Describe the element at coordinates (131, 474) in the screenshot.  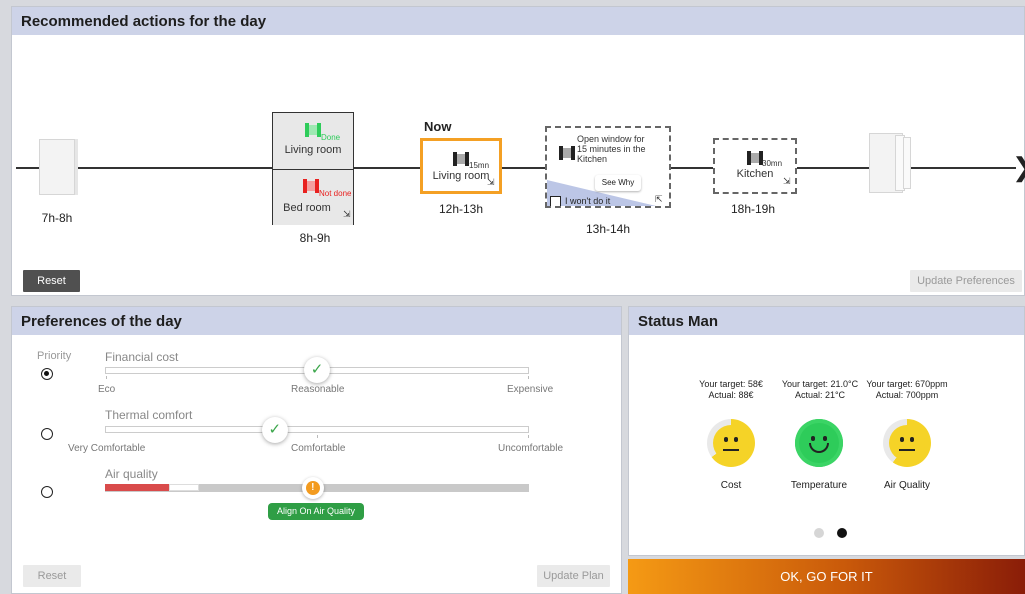
I see `air-quality-title: Air quality` at that location.